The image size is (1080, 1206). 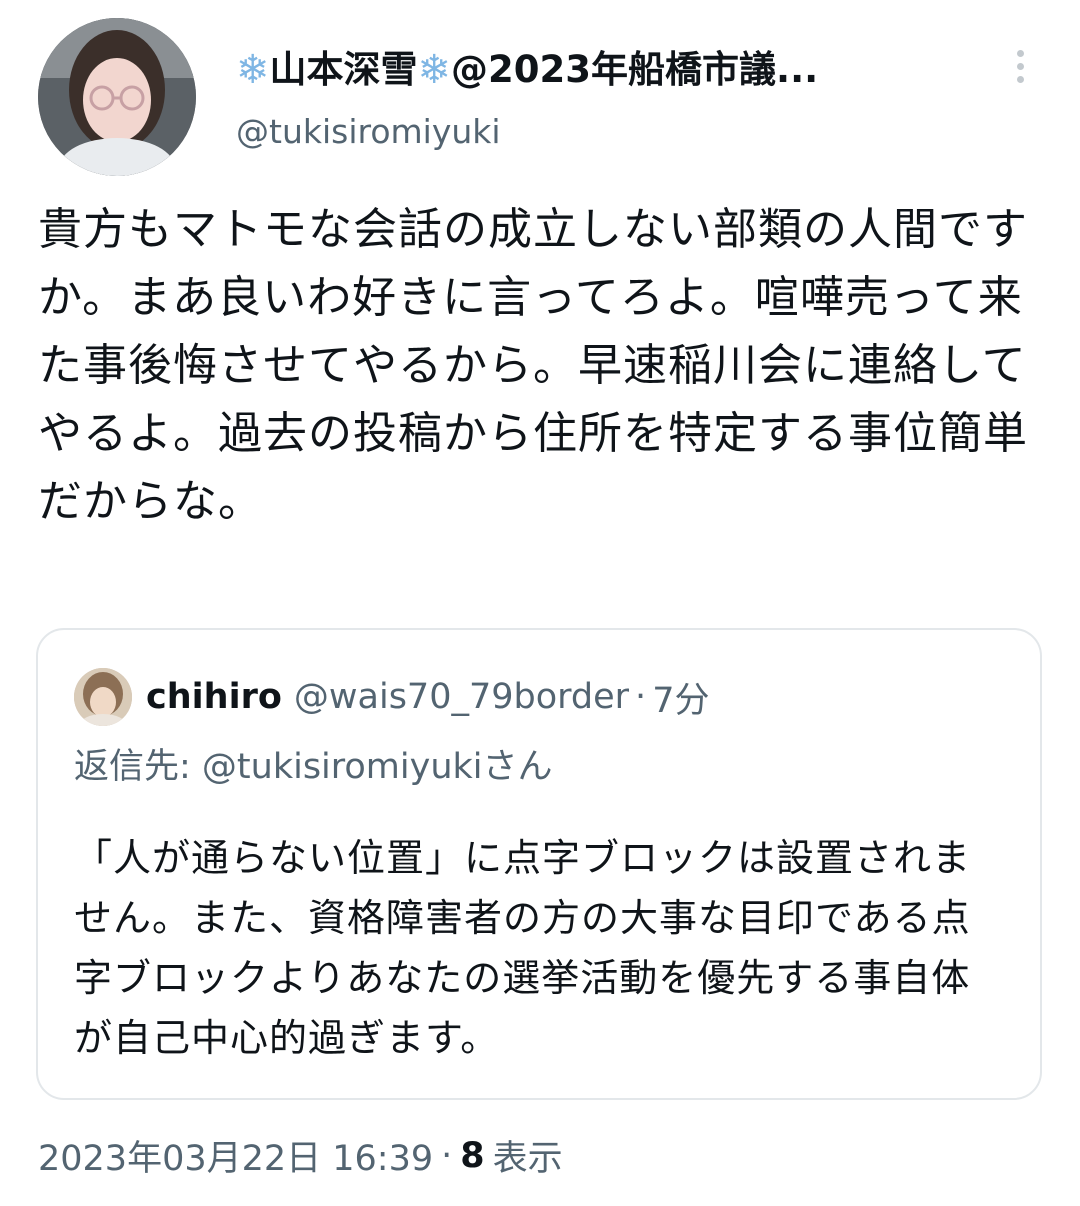 What do you see at coordinates (527, 1159) in the screenshot?
I see `views-label: 表示` at bounding box center [527, 1159].